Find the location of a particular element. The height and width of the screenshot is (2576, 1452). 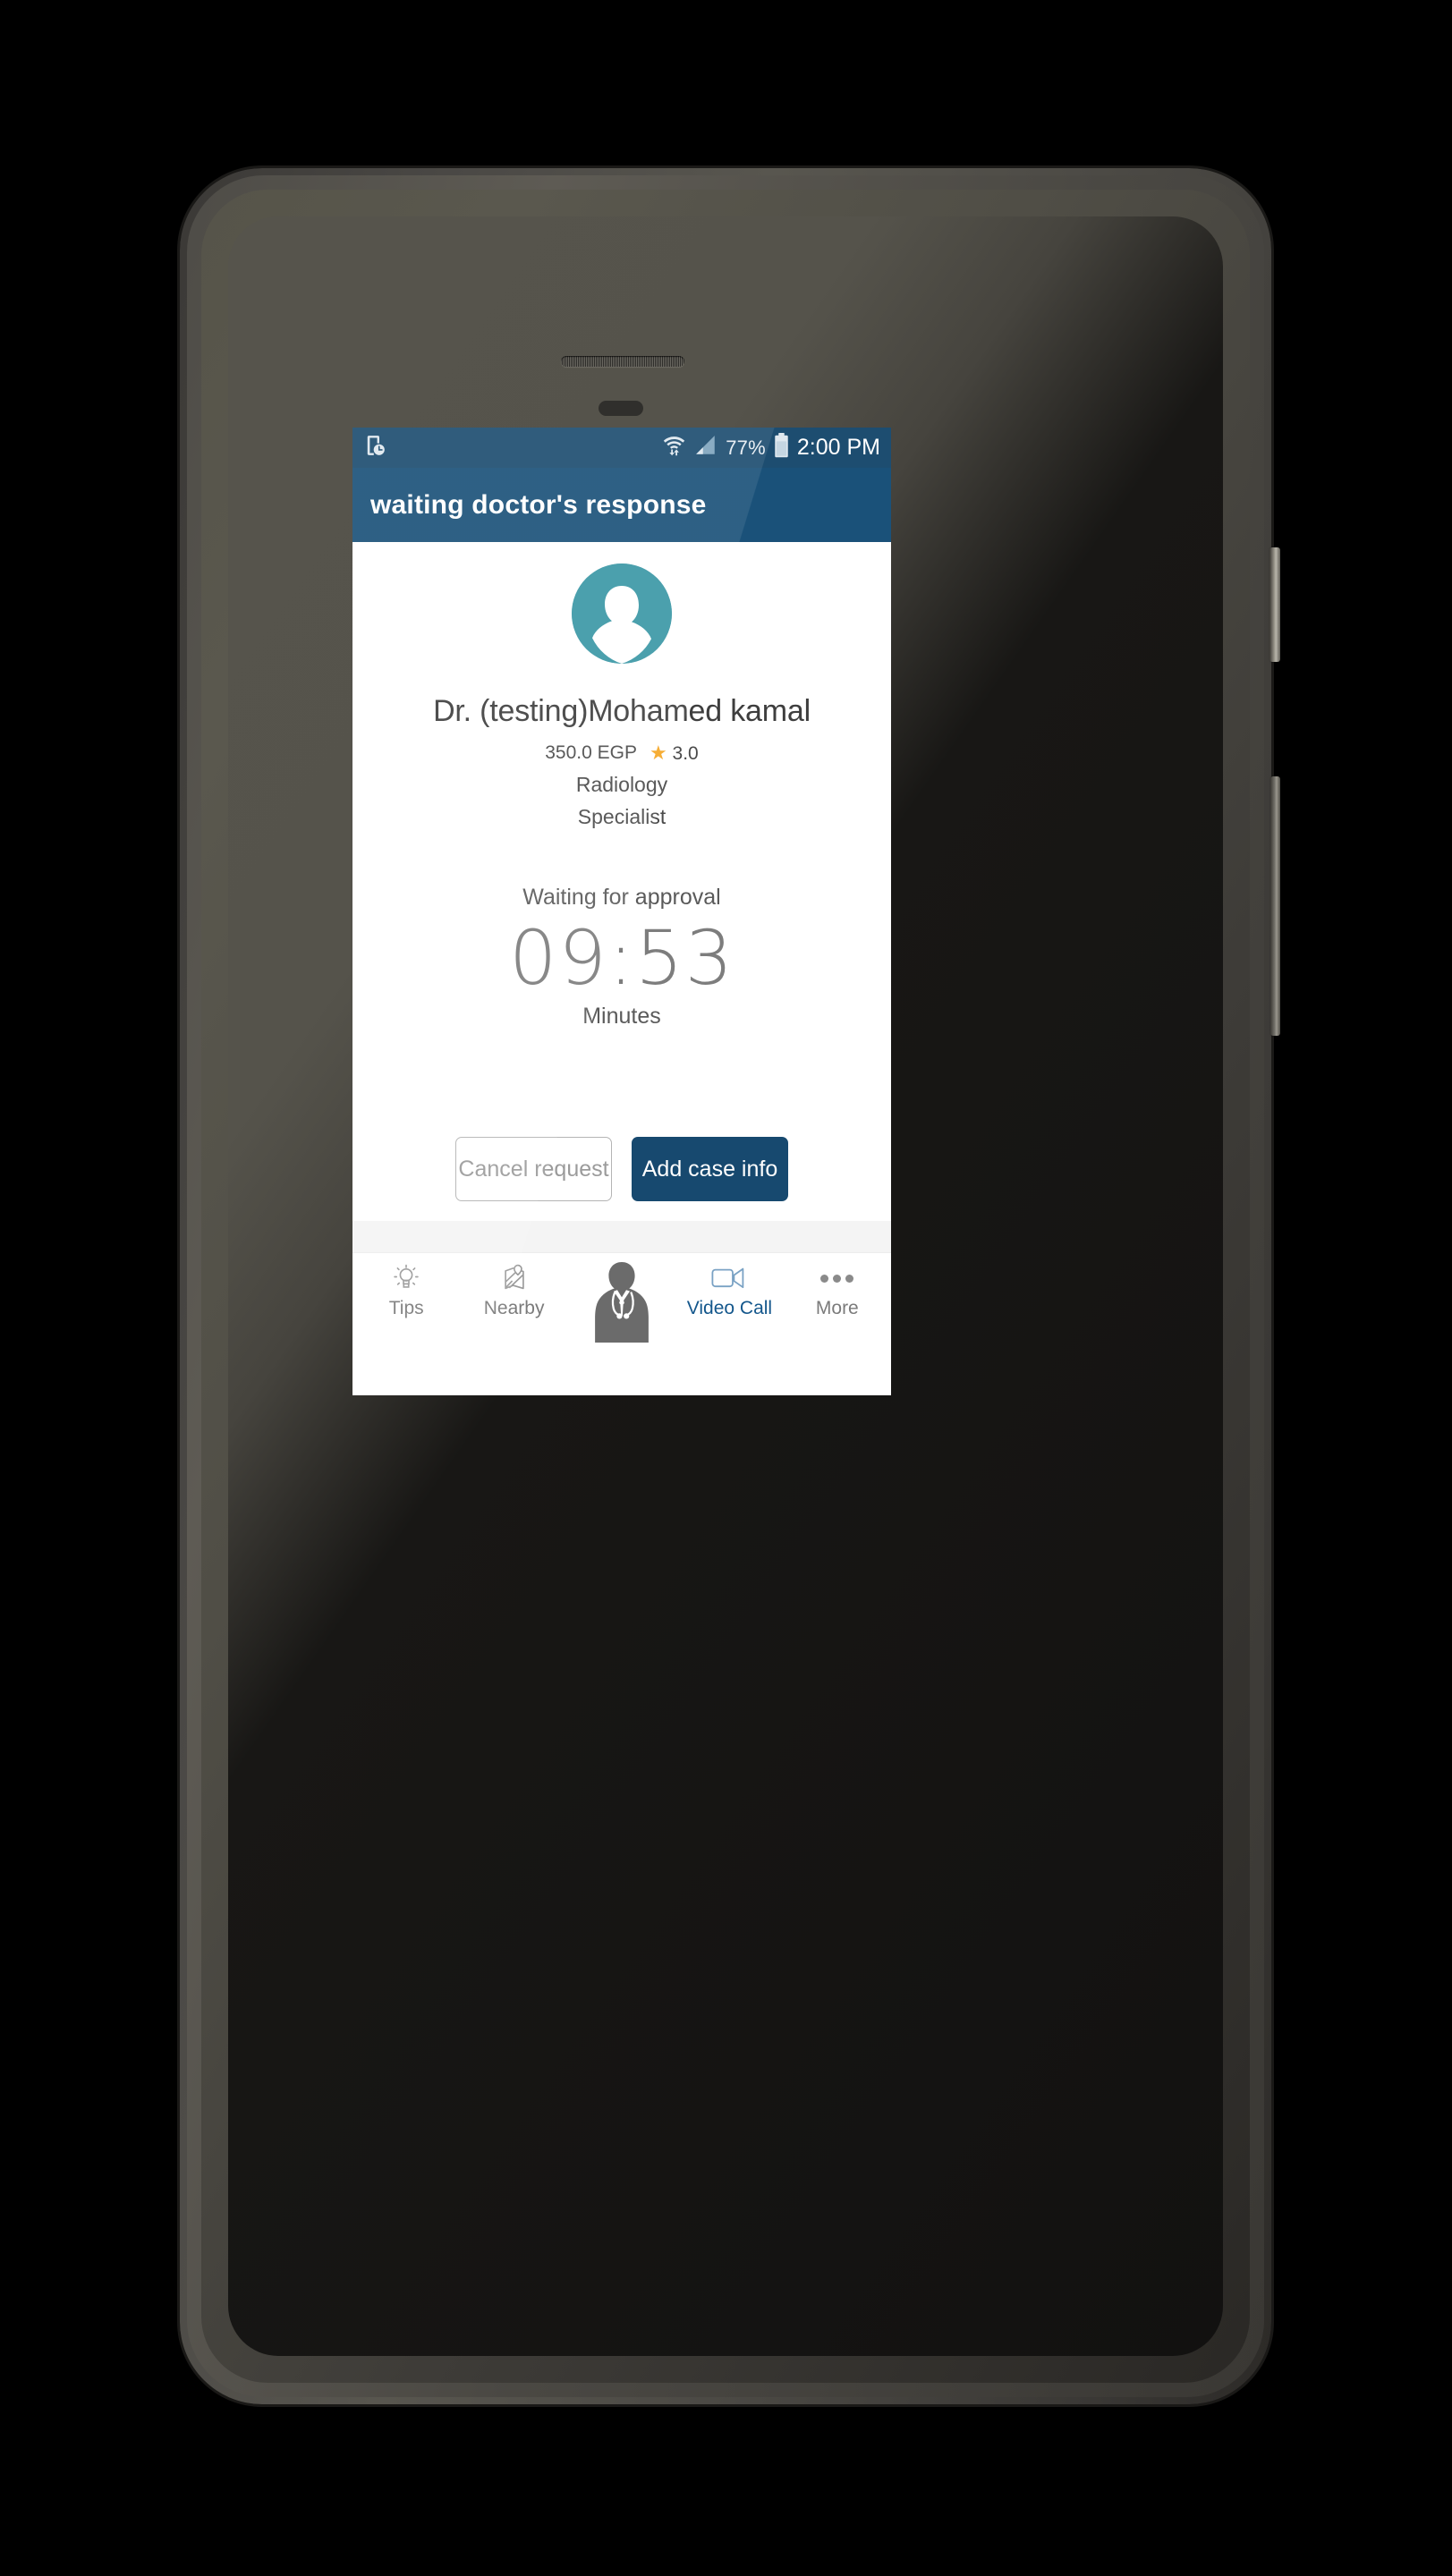

nav-item-more: More is located at coordinates (837, 1286).